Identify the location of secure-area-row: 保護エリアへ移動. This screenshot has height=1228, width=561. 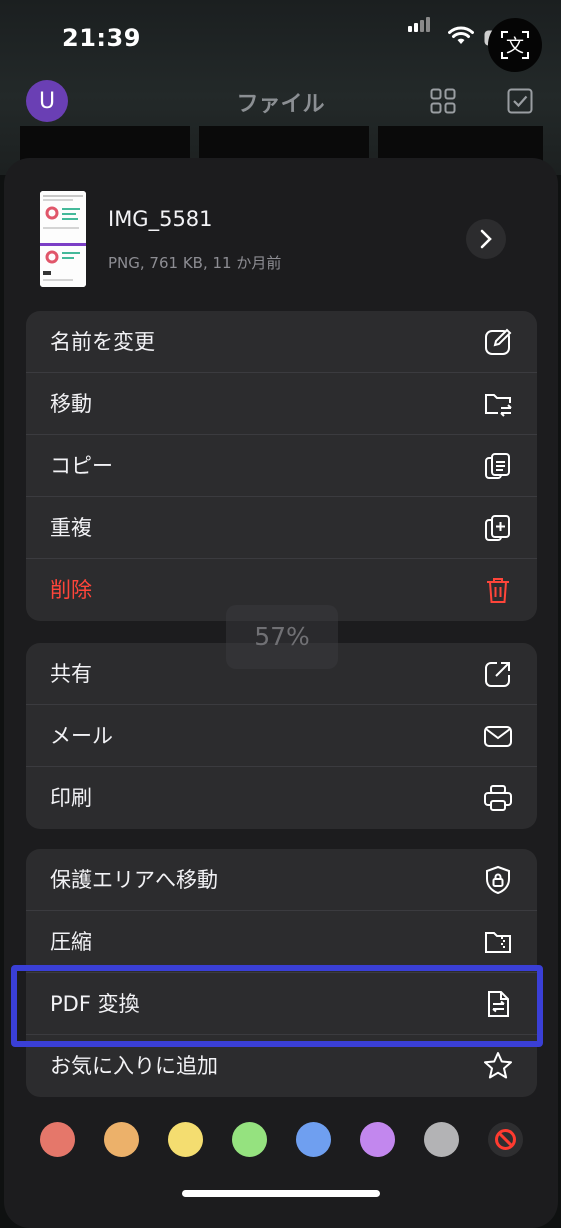
(281, 880).